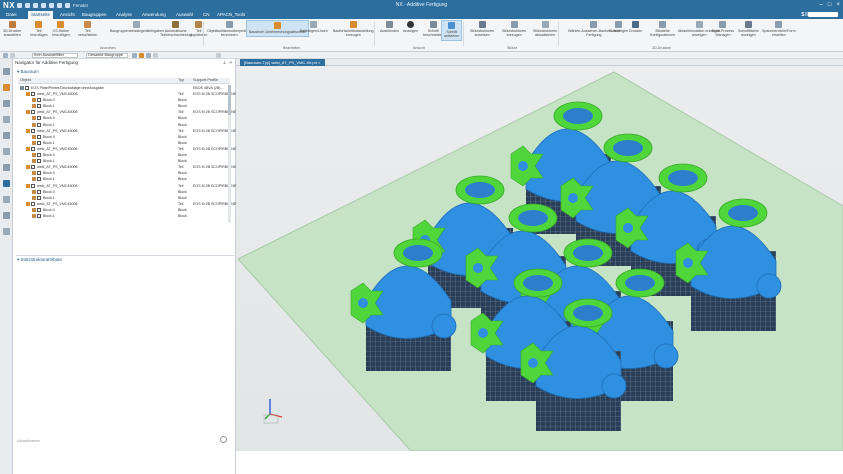 This screenshot has height=474, width=843. I want to click on select-all-icon, so click(155, 55).